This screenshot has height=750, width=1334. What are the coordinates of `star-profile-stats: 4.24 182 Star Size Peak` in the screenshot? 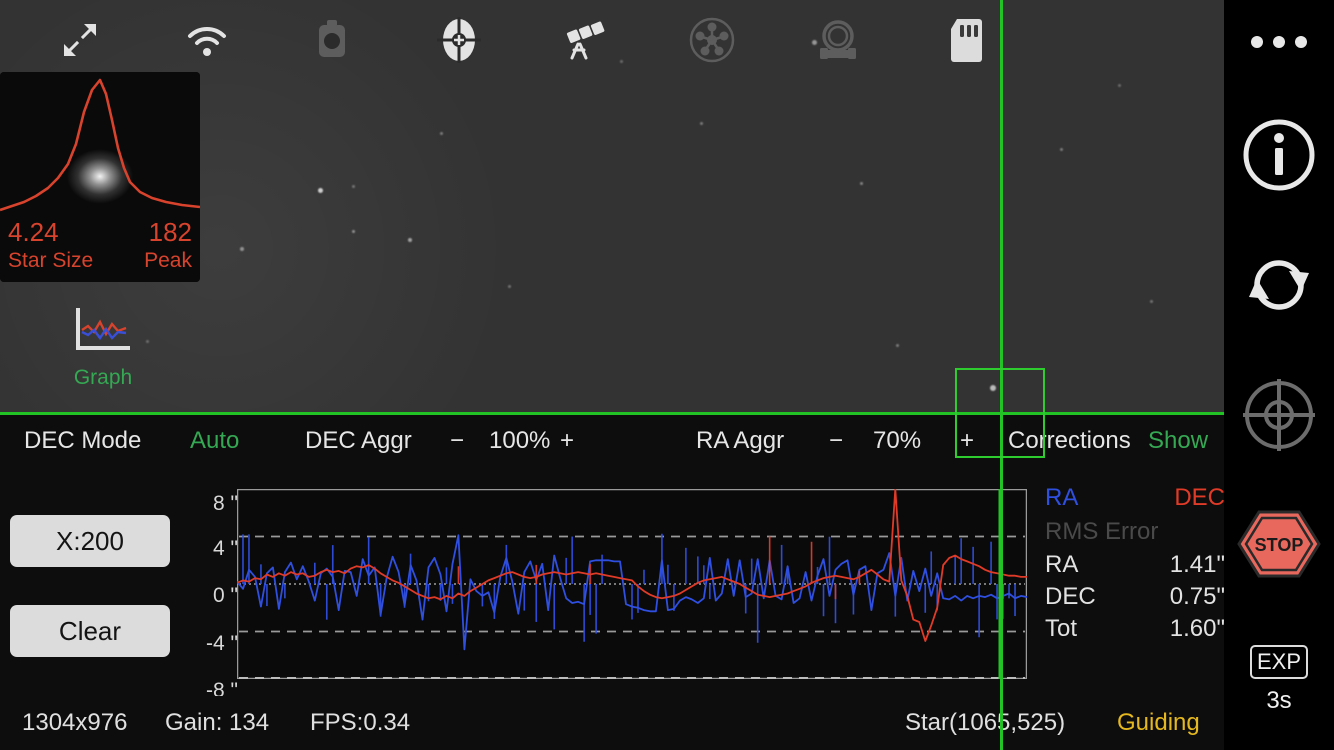 It's located at (100, 249).